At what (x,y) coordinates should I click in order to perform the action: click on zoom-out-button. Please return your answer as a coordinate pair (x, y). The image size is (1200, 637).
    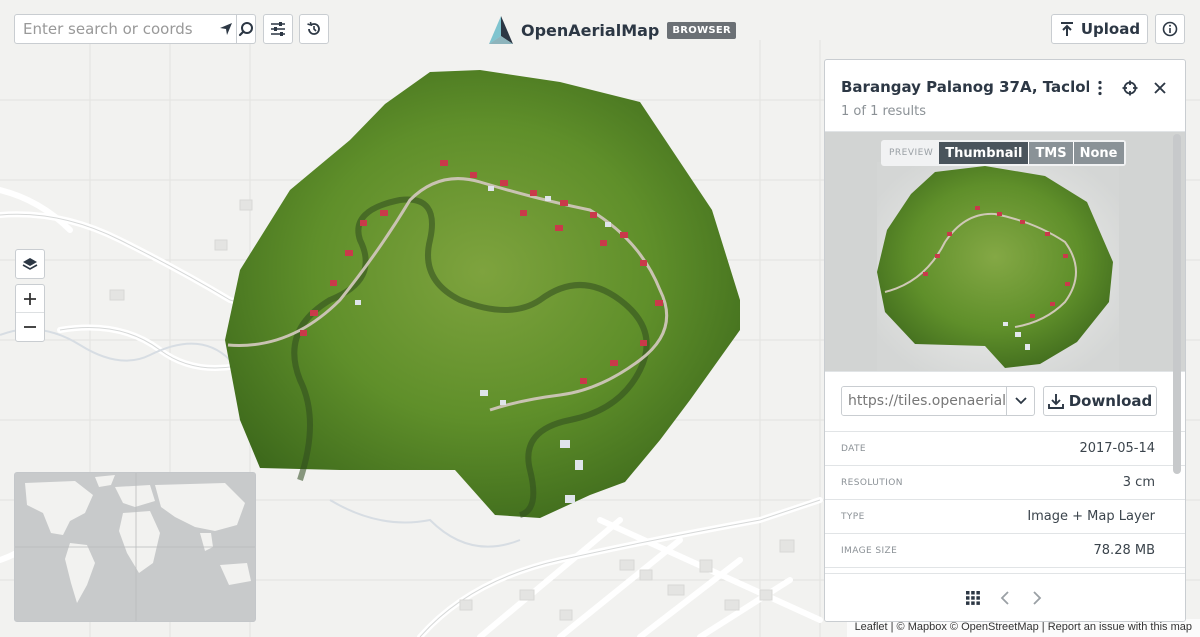
    Looking at the image, I should click on (30, 327).